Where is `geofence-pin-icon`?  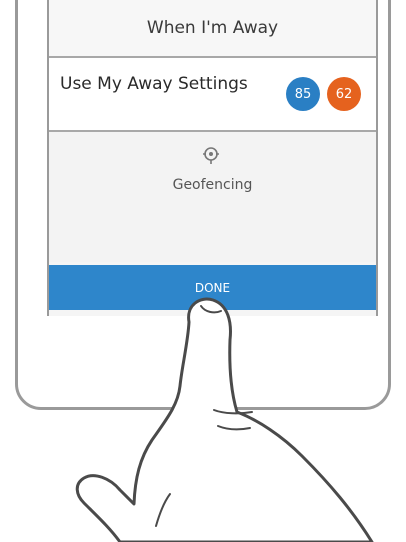 geofence-pin-icon is located at coordinates (211, 155).